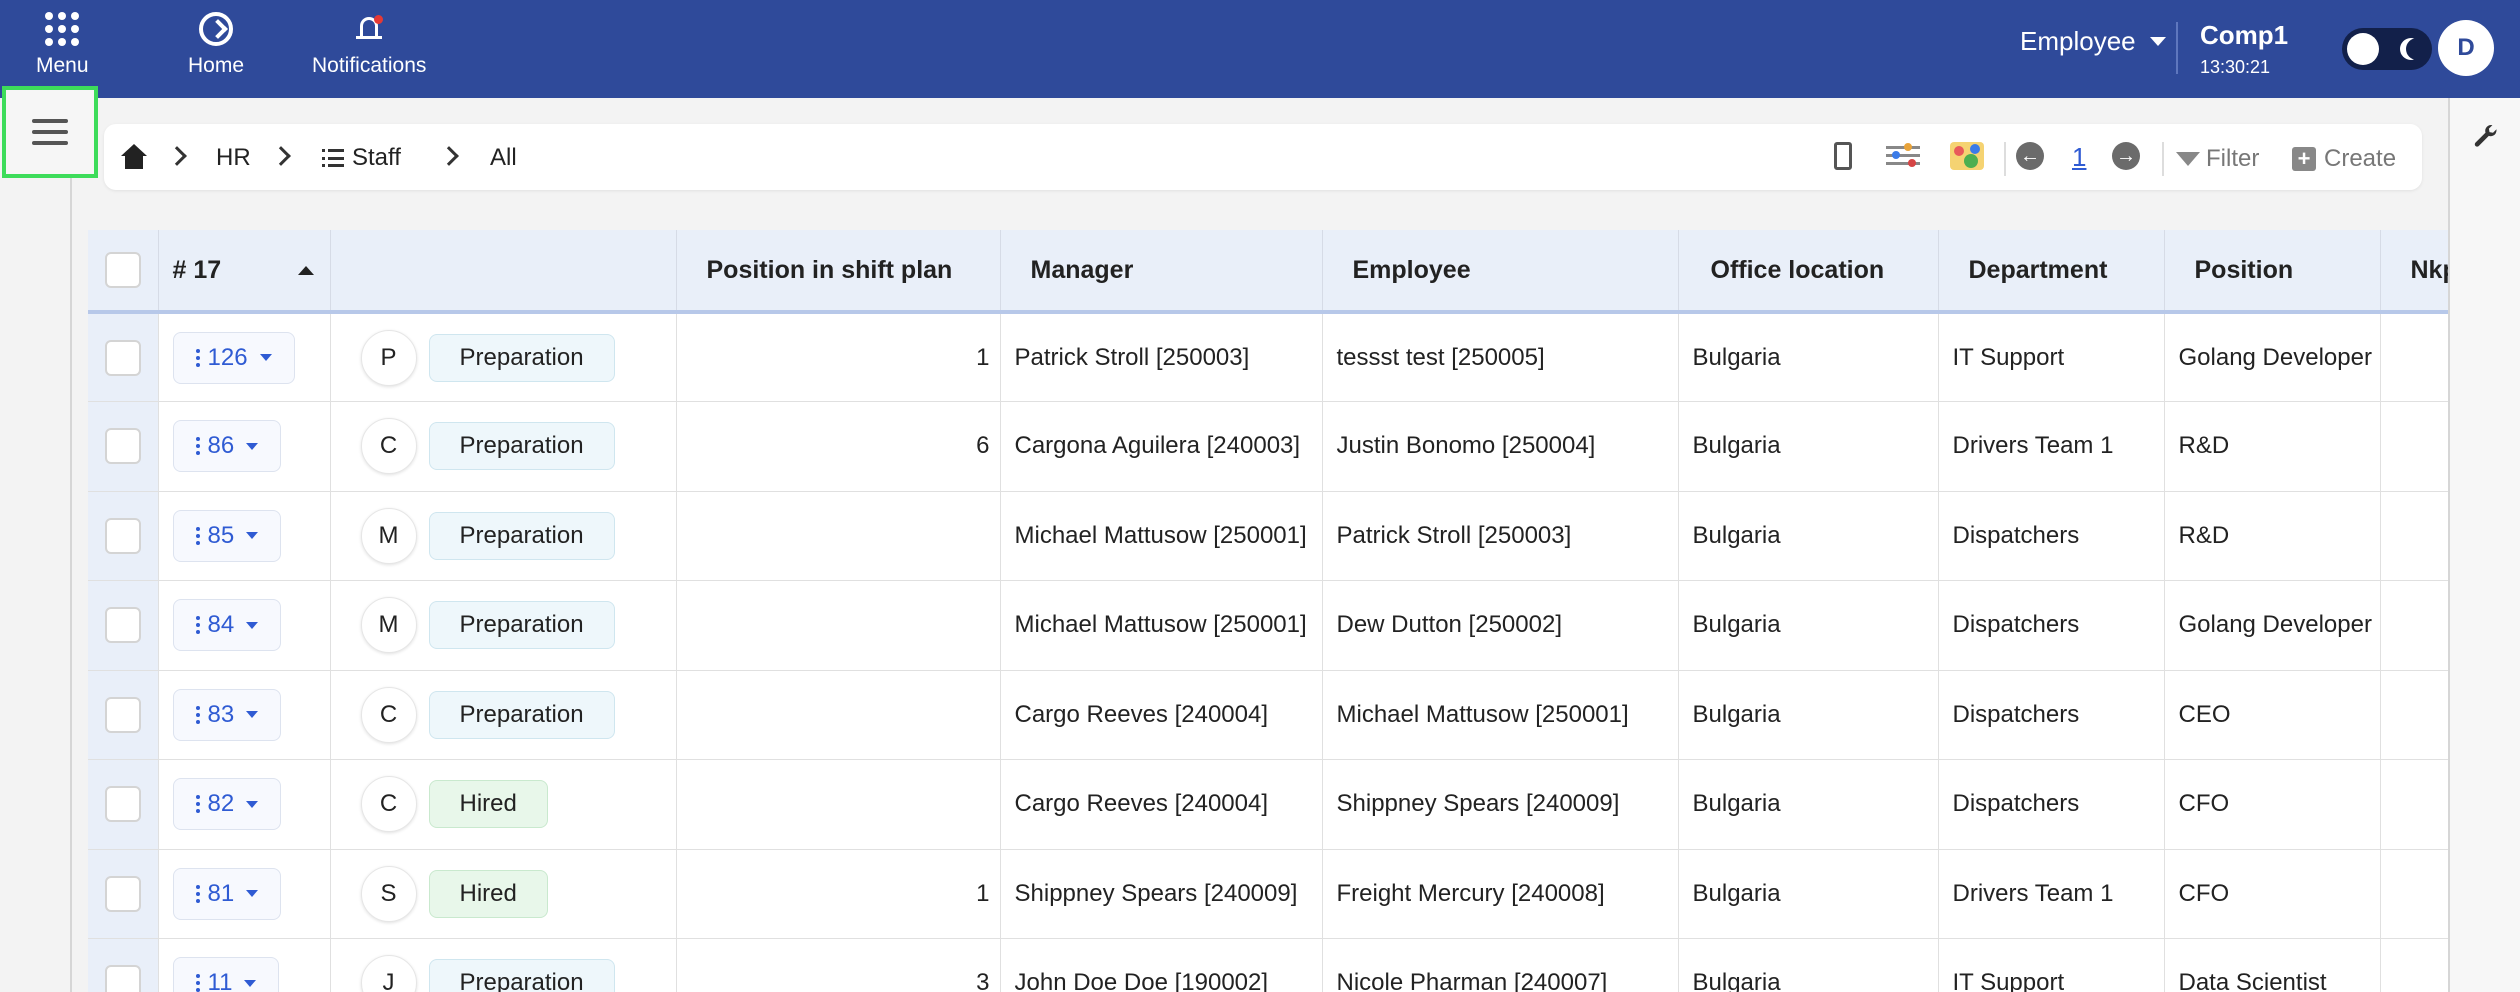  What do you see at coordinates (503, 158) in the screenshot?
I see `breadcrumb-all: All` at bounding box center [503, 158].